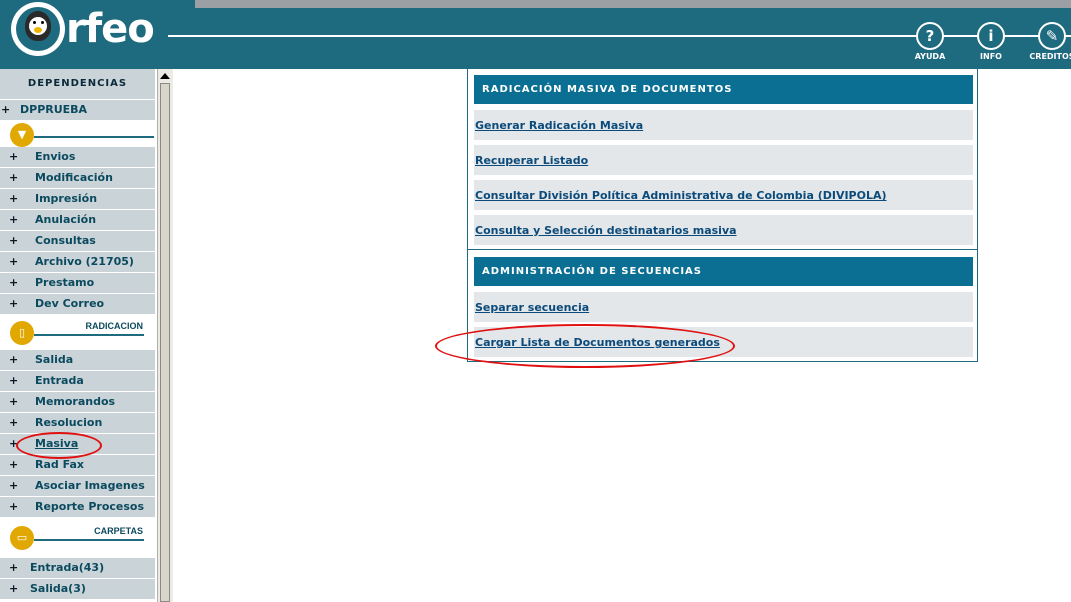  Describe the element at coordinates (65, 240) in the screenshot. I see `sidebar-item-label: Consultas` at that location.